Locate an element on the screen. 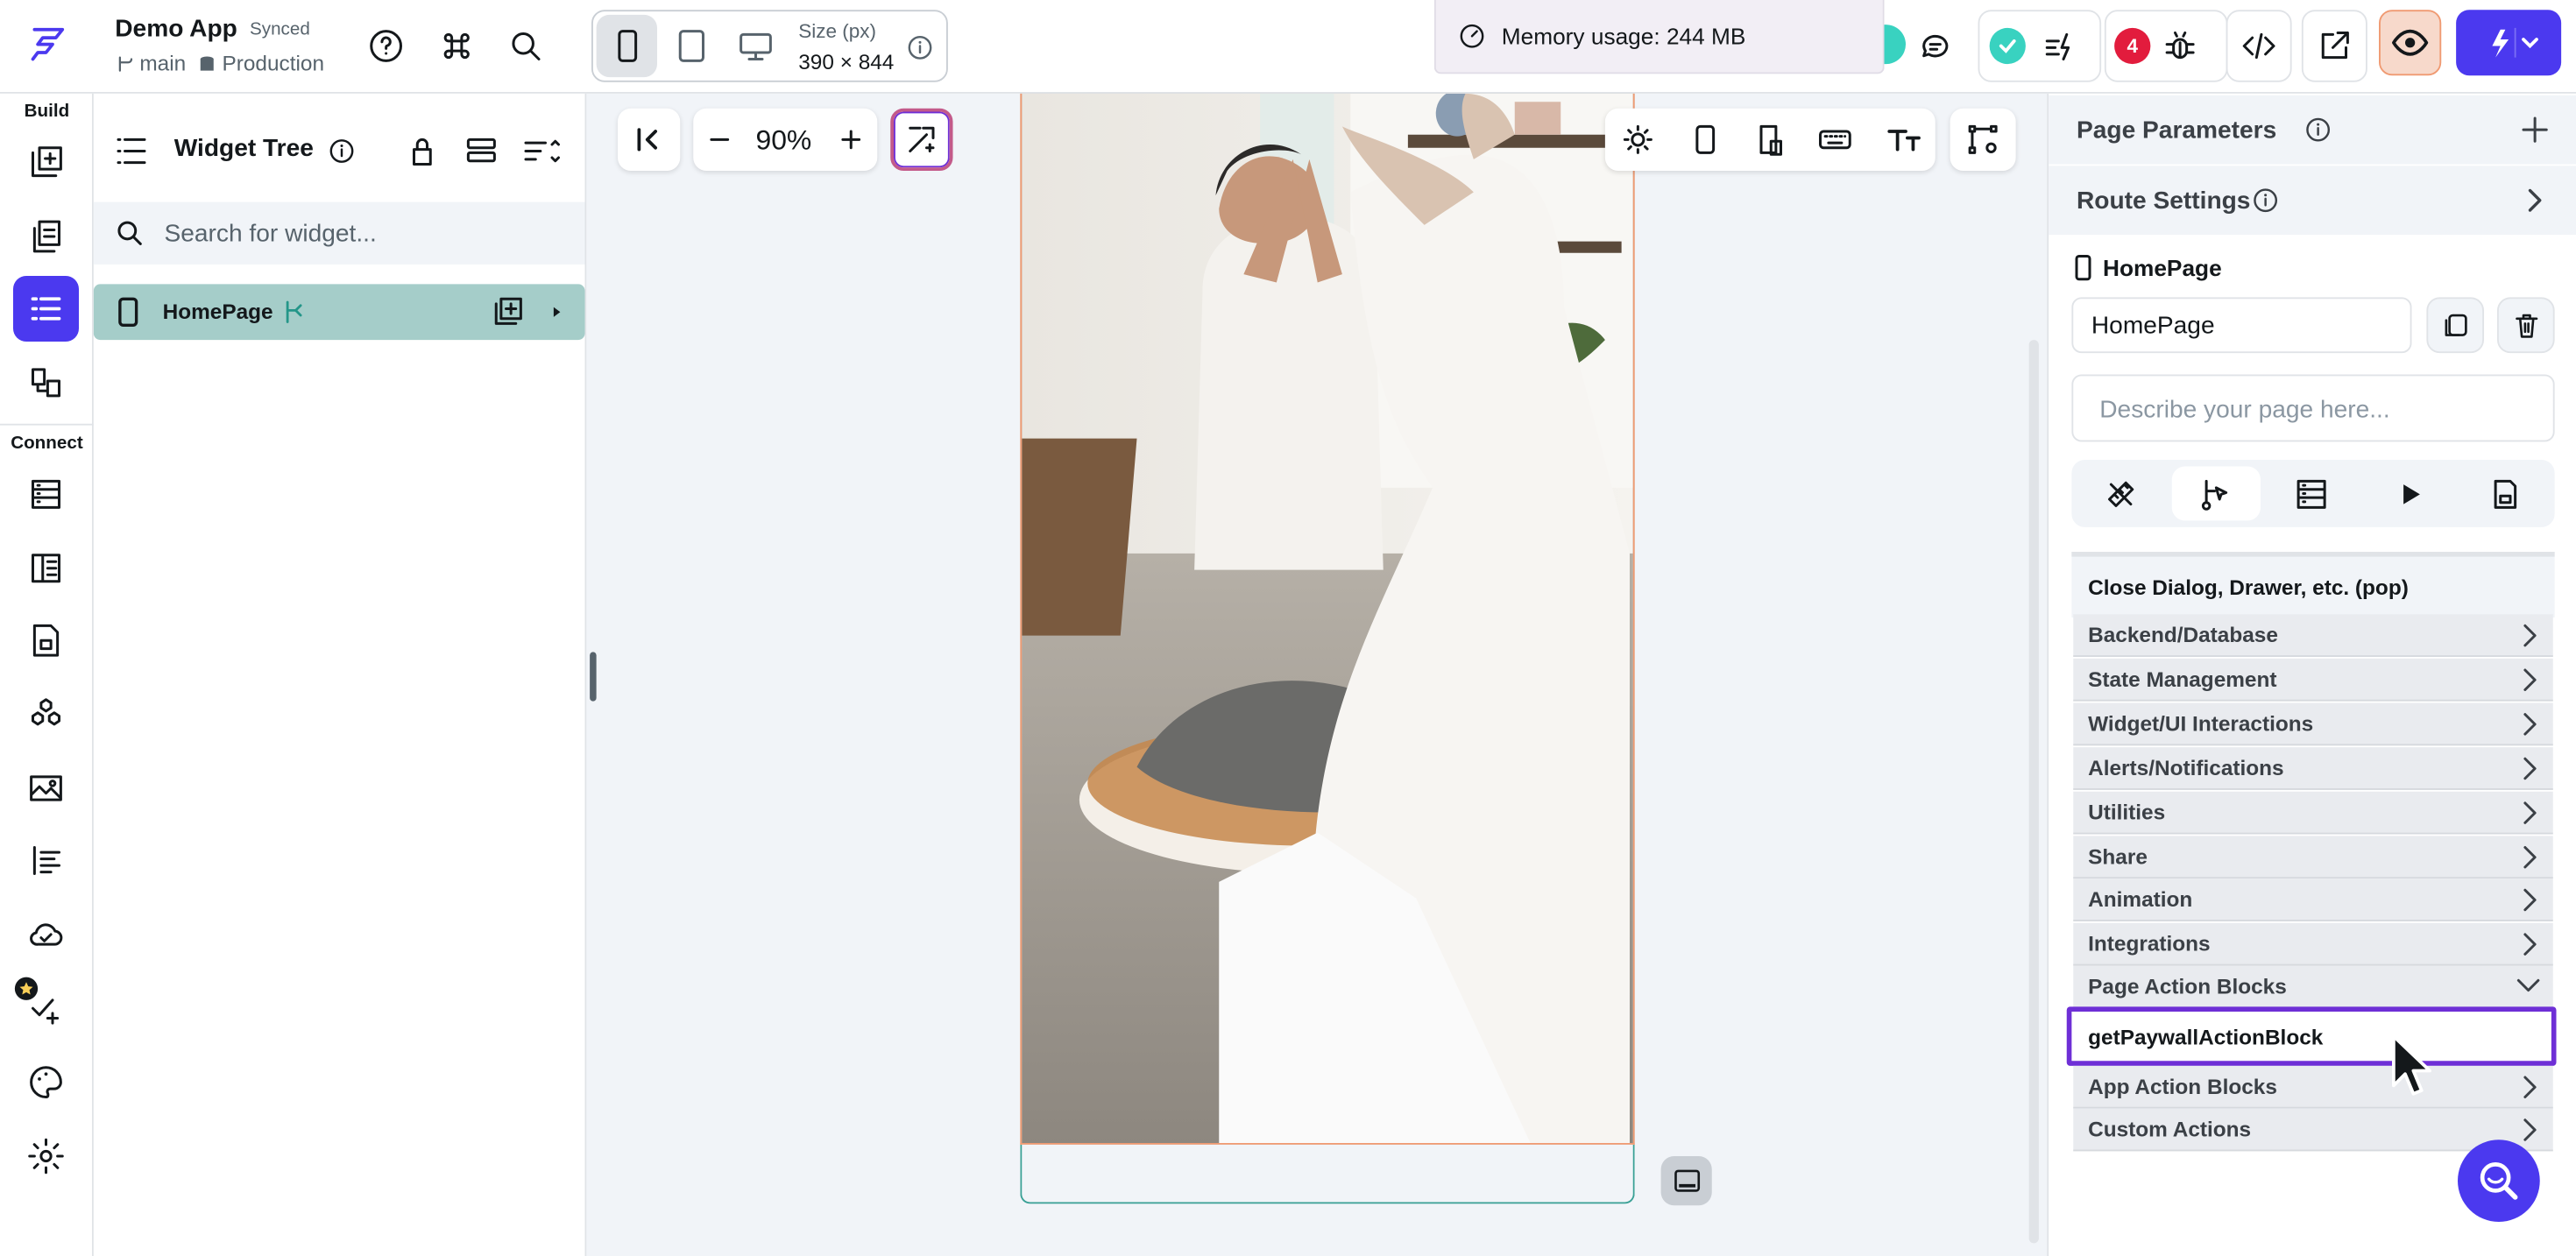 This screenshot has width=2576, height=1256. action-close-dialog: Close Dialog, Drawer, etc. (pop) is located at coordinates (2313, 584).